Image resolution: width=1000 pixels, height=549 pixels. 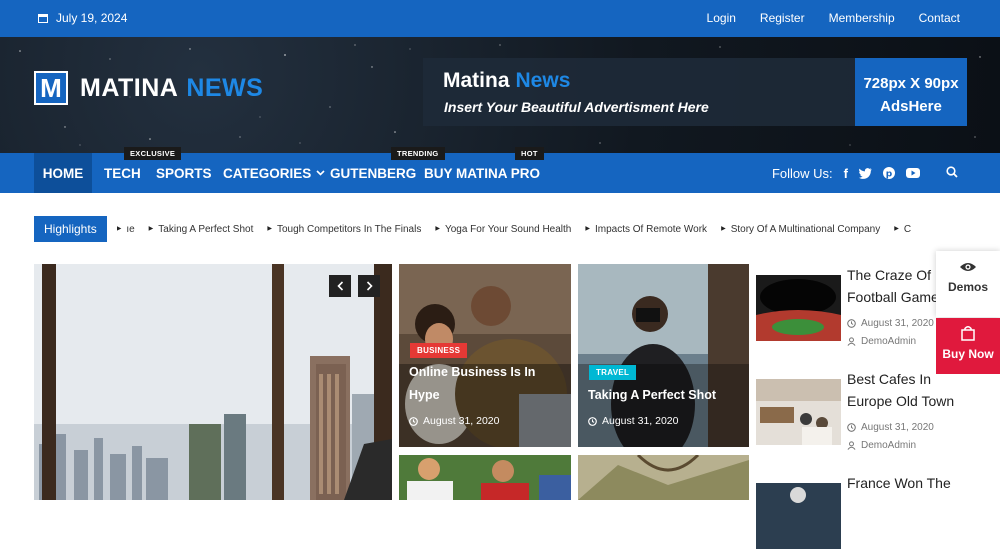 I want to click on sidebar-post-title: The Craze Of Football Game, so click(x=893, y=286).